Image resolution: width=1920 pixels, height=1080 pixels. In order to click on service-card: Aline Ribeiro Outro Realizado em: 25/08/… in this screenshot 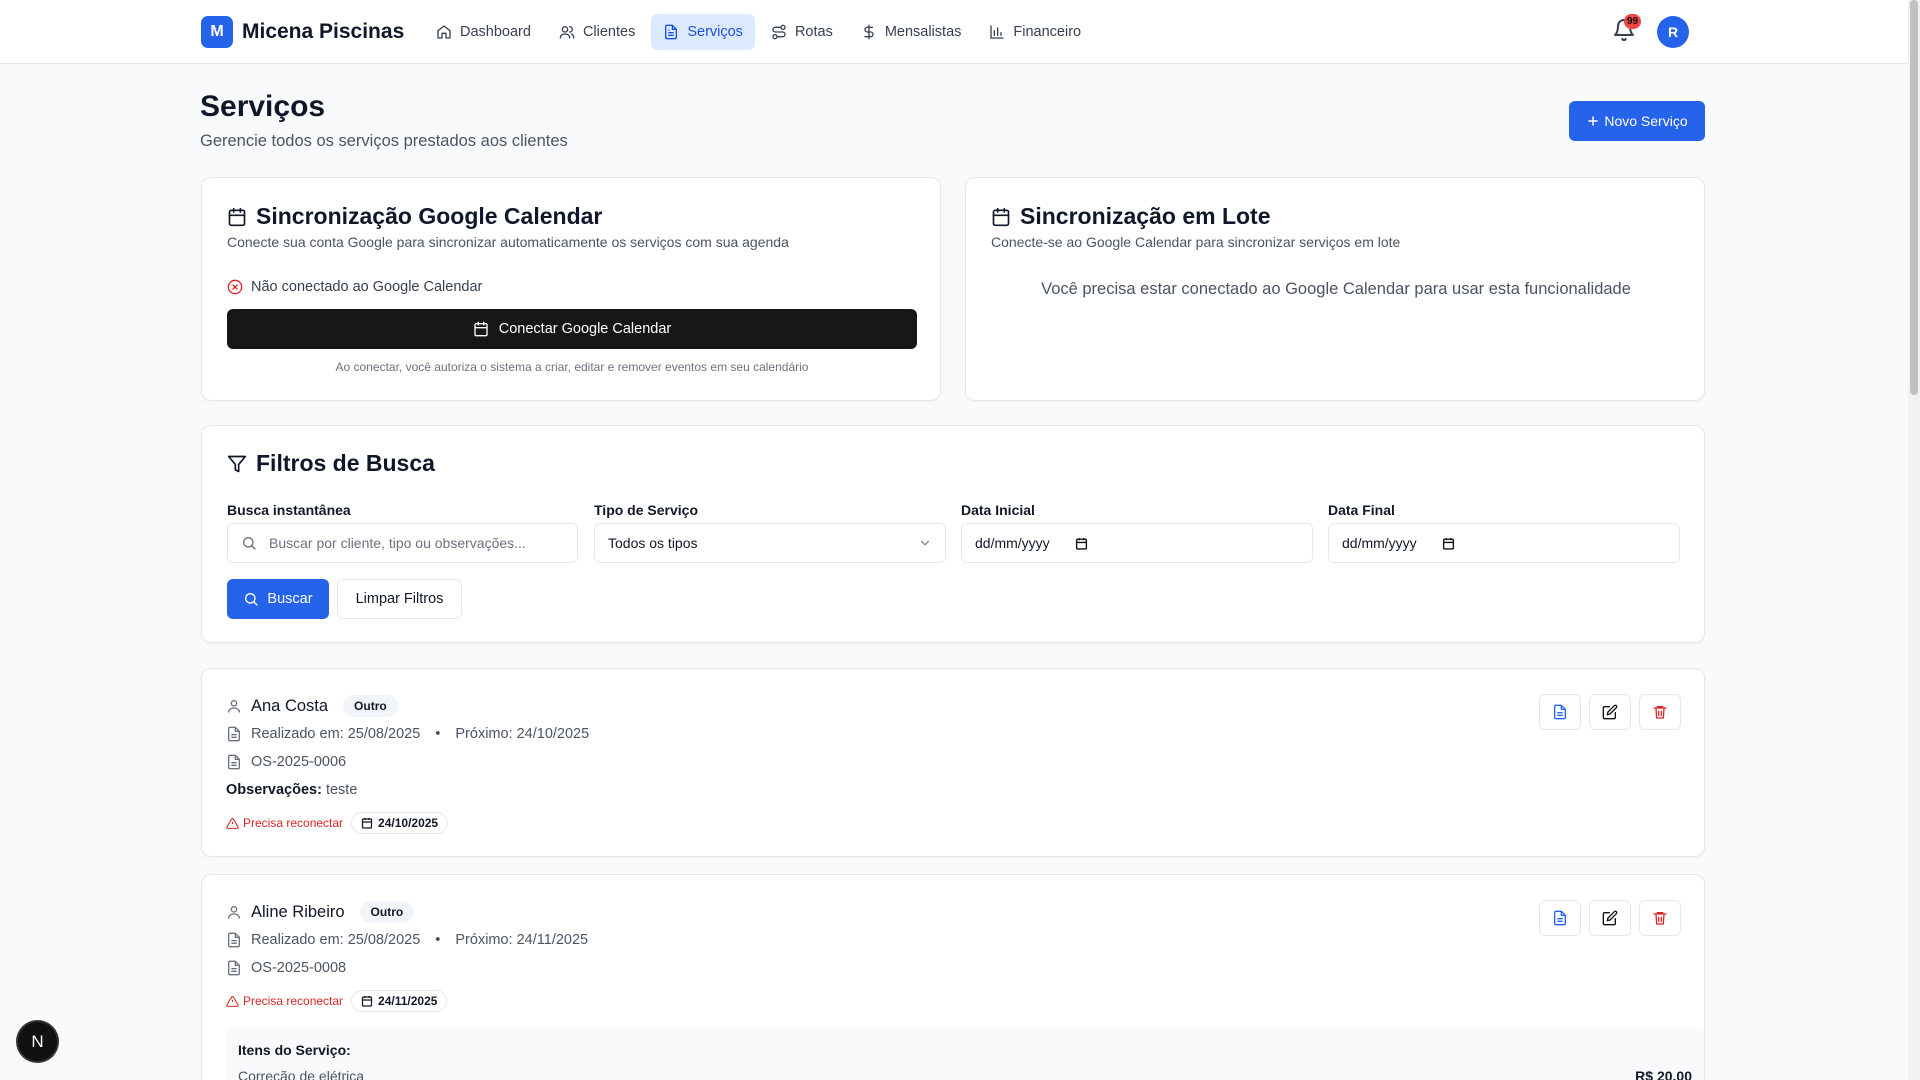, I will do `click(953, 977)`.